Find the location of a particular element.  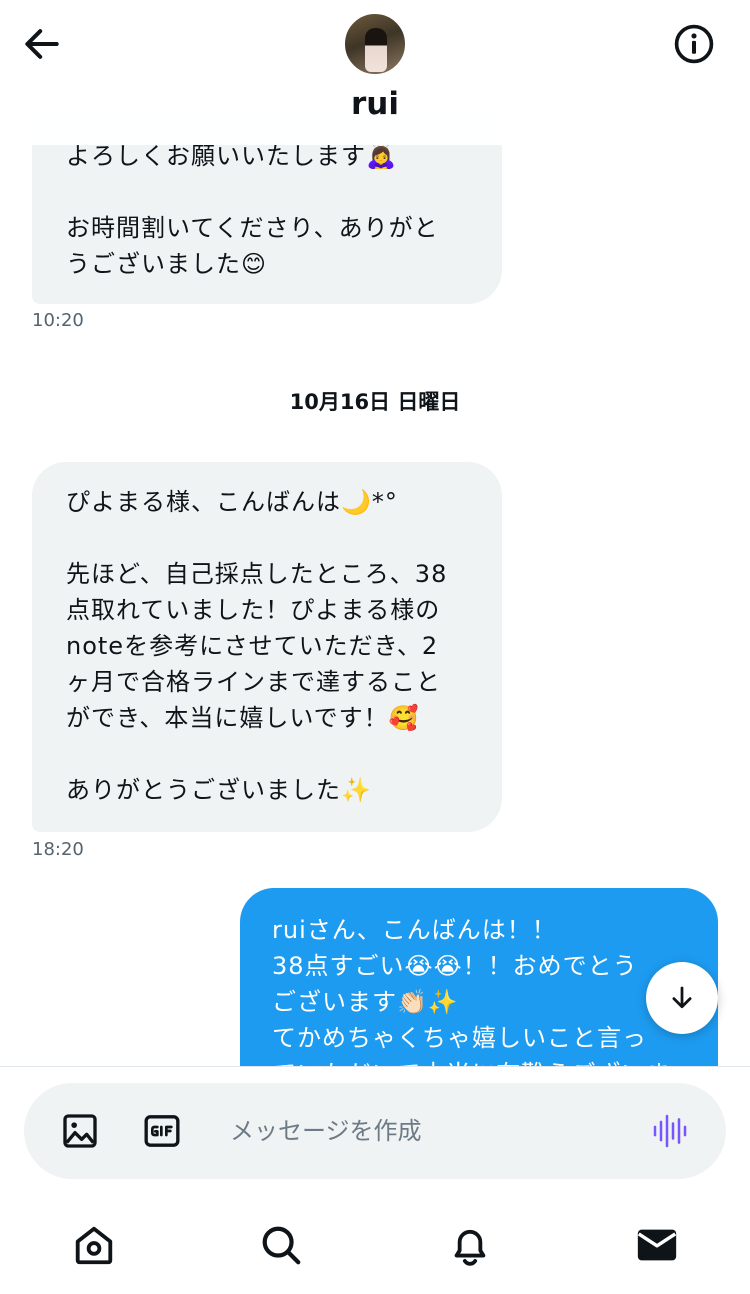

date-separator: 10月16日 日曜日 is located at coordinates (375, 402).